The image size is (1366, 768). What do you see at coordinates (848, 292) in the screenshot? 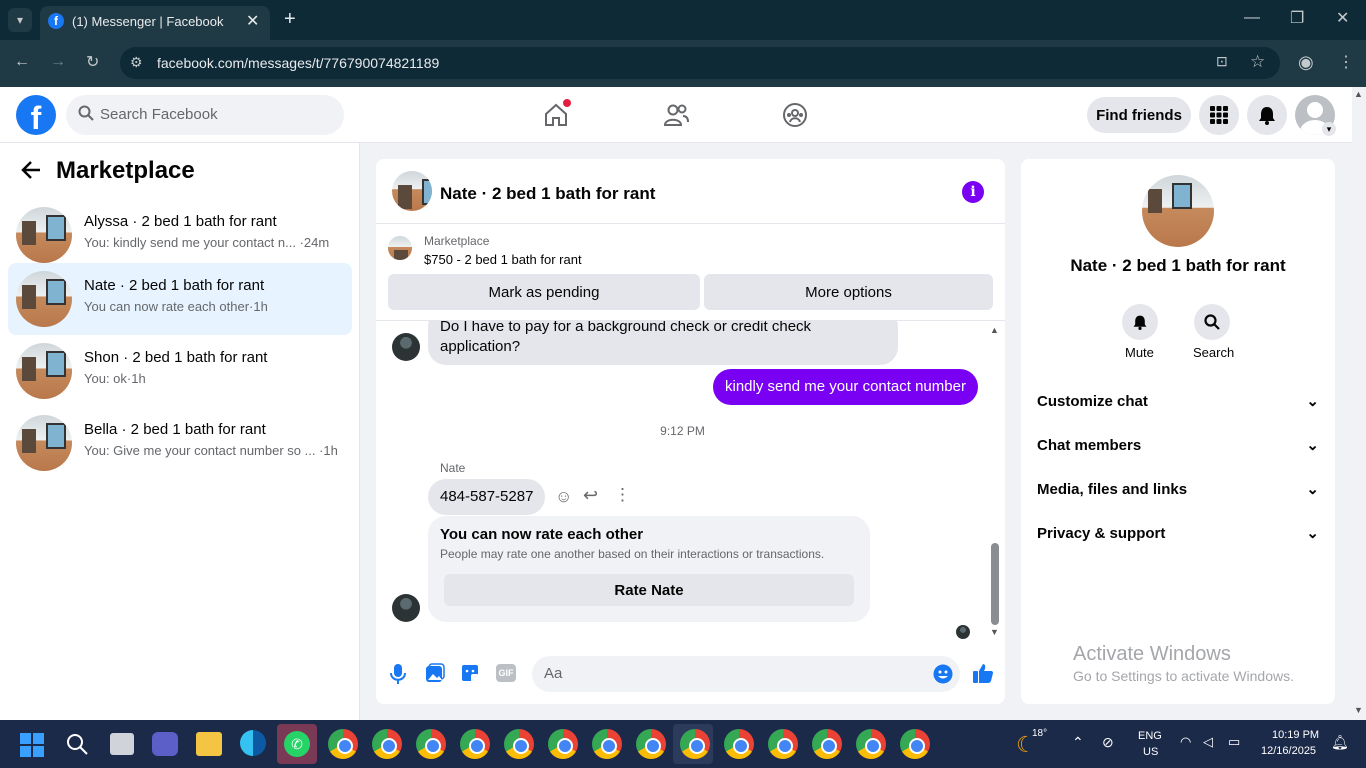
I see `more-options-button: More options` at bounding box center [848, 292].